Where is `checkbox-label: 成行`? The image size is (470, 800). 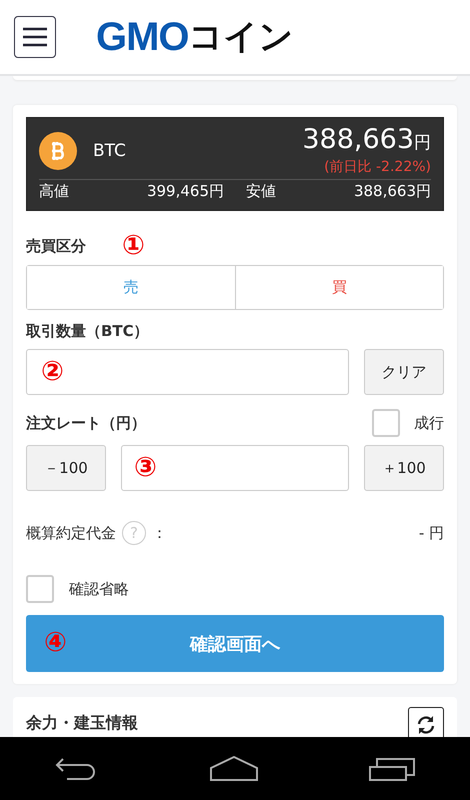 checkbox-label: 成行 is located at coordinates (429, 423).